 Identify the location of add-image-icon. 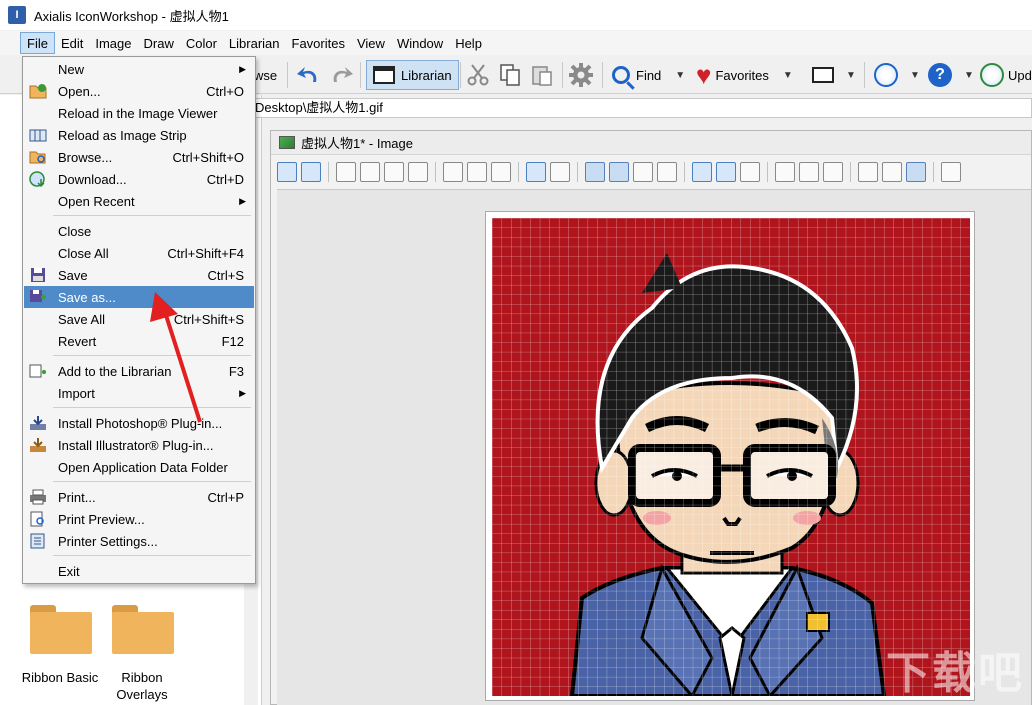
(394, 172).